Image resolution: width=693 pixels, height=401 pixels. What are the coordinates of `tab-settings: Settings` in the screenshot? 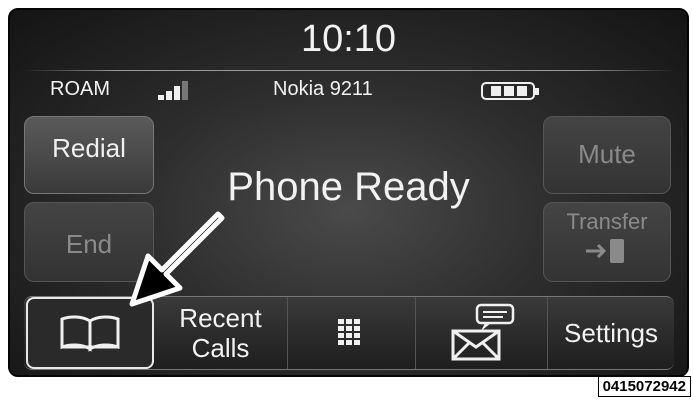 It's located at (611, 333).